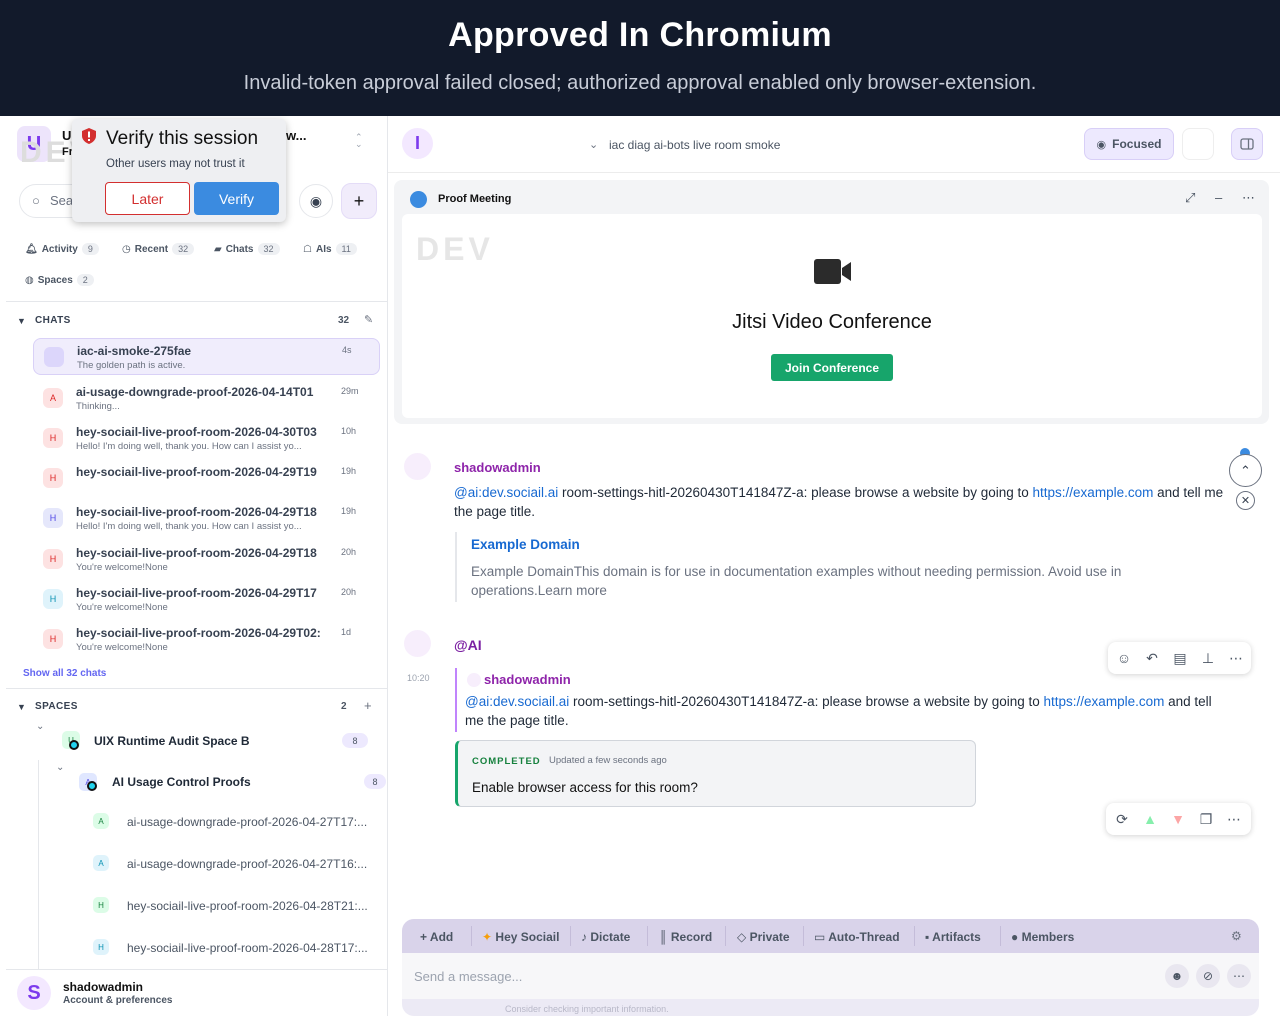 The image size is (1280, 1016). I want to click on filter-activity: 🔔︎ Activity 9, so click(62, 249).